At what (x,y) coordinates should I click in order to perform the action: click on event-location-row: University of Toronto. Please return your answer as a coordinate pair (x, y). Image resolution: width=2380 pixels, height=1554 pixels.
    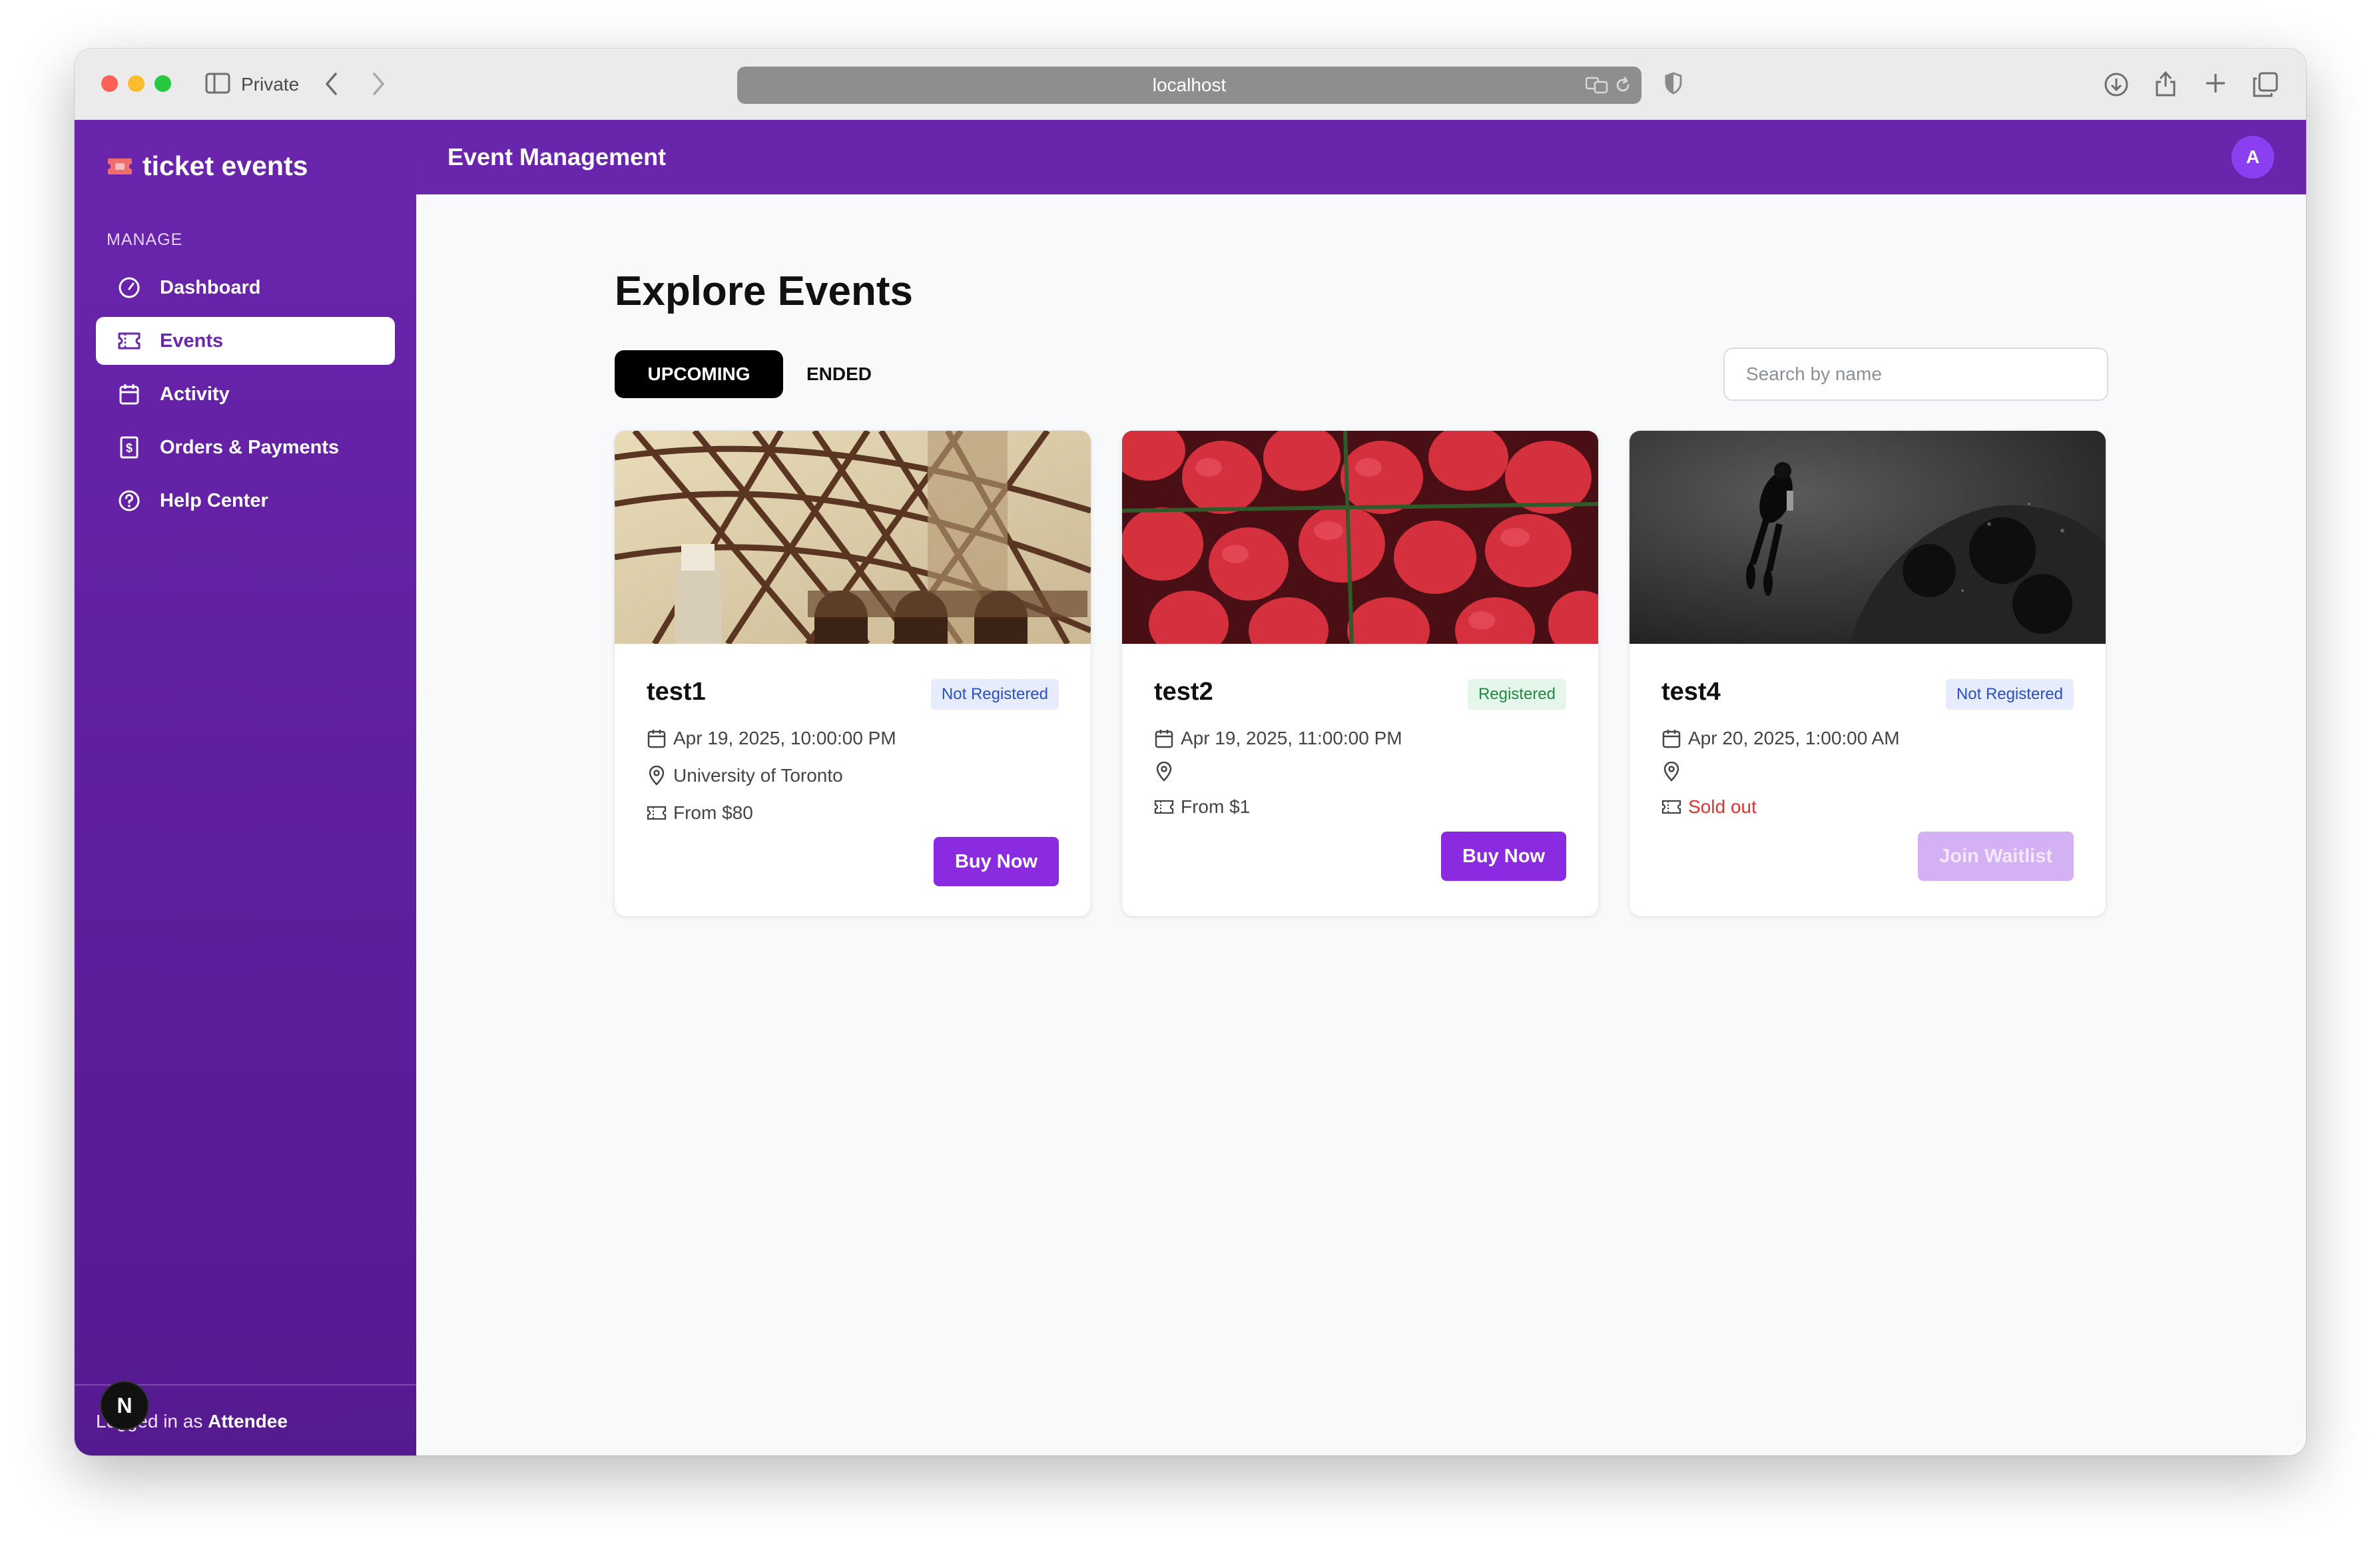
    Looking at the image, I should click on (745, 776).